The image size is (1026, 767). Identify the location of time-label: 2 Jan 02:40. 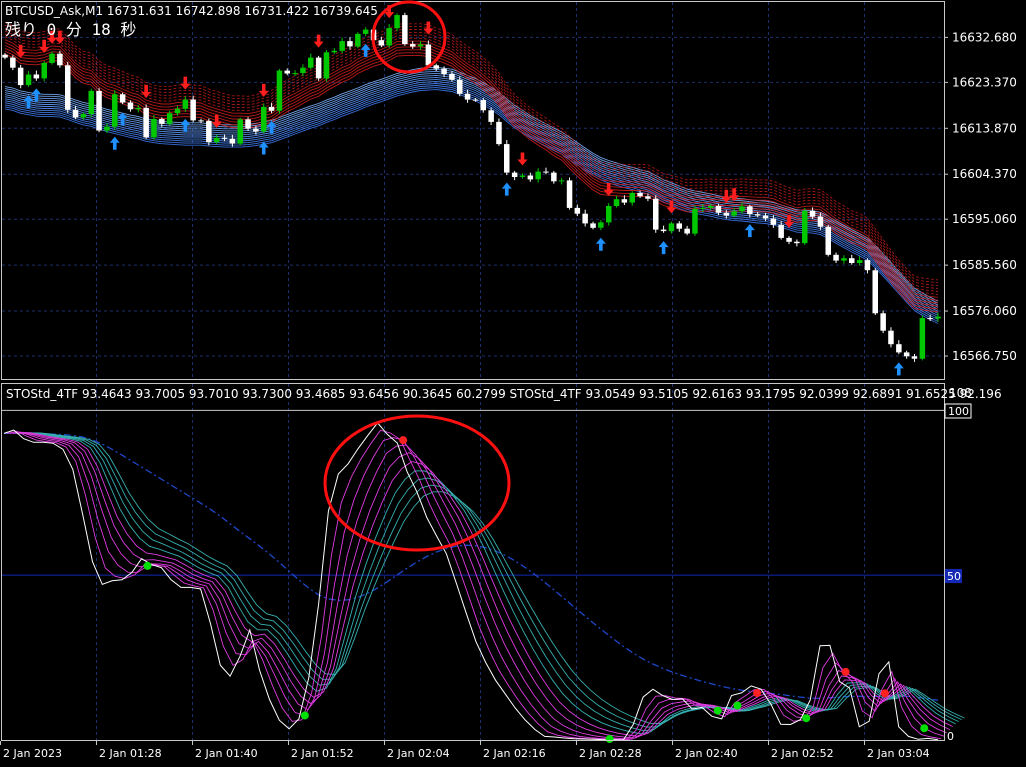
(706, 753).